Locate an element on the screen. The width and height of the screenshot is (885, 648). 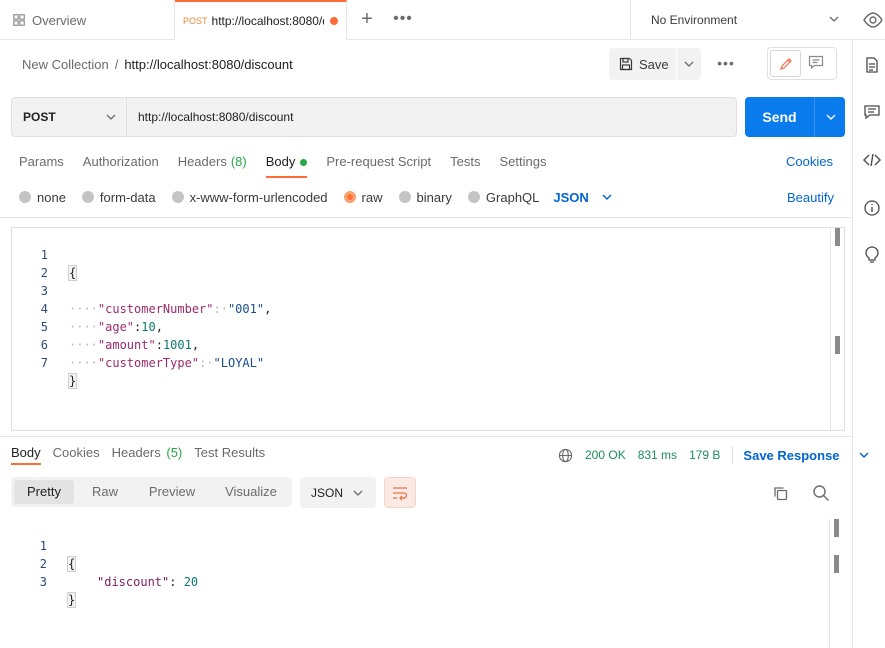
tab-url: http://localhost:8080/discount is located at coordinates (267, 21).